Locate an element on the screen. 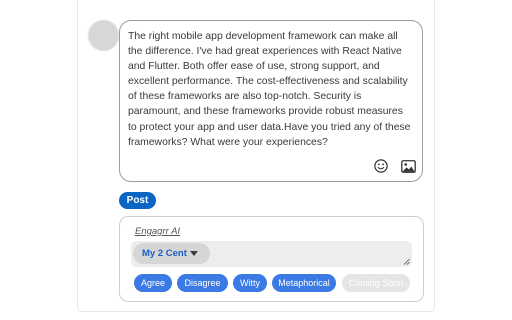 This screenshot has height=320, width=512. ai-prompt-input: My 2 Cent is located at coordinates (271, 254).